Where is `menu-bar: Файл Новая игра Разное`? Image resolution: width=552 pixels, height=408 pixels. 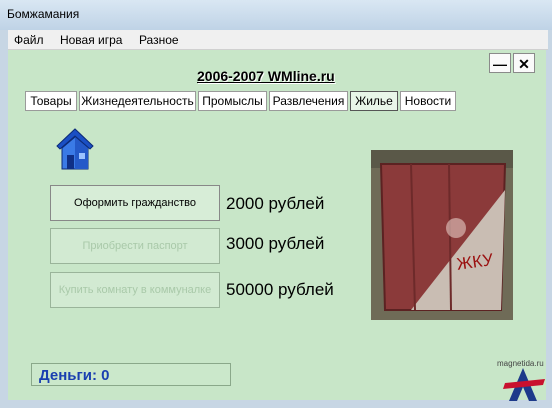
menu-bar: Файл Новая игра Разное is located at coordinates (278, 40).